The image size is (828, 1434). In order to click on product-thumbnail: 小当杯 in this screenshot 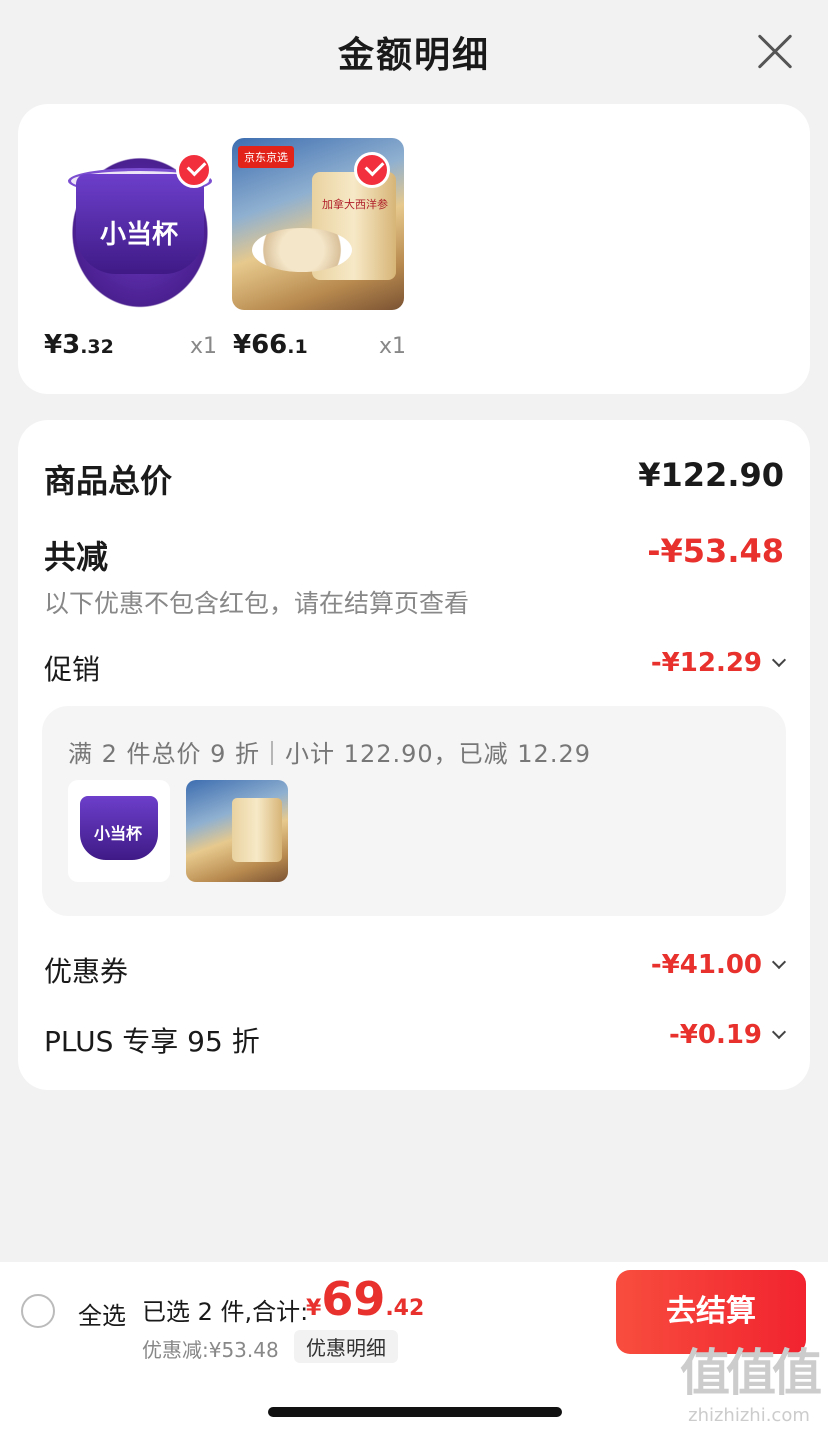, I will do `click(119, 831)`.